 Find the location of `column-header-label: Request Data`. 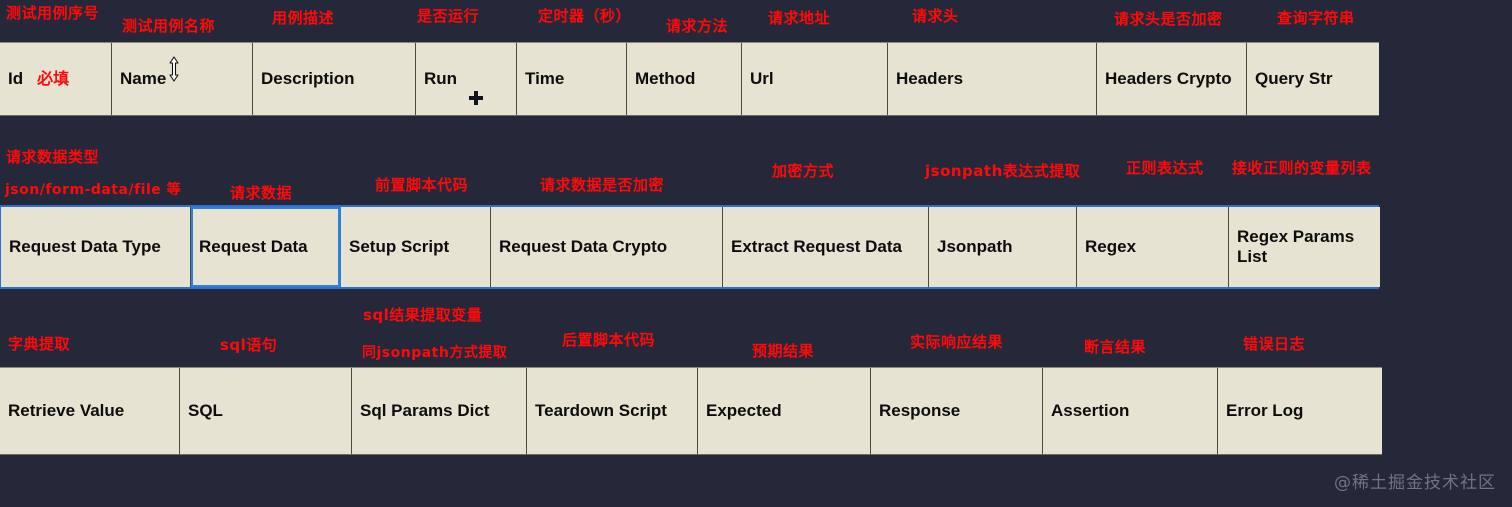

column-header-label: Request Data is located at coordinates (253, 247).